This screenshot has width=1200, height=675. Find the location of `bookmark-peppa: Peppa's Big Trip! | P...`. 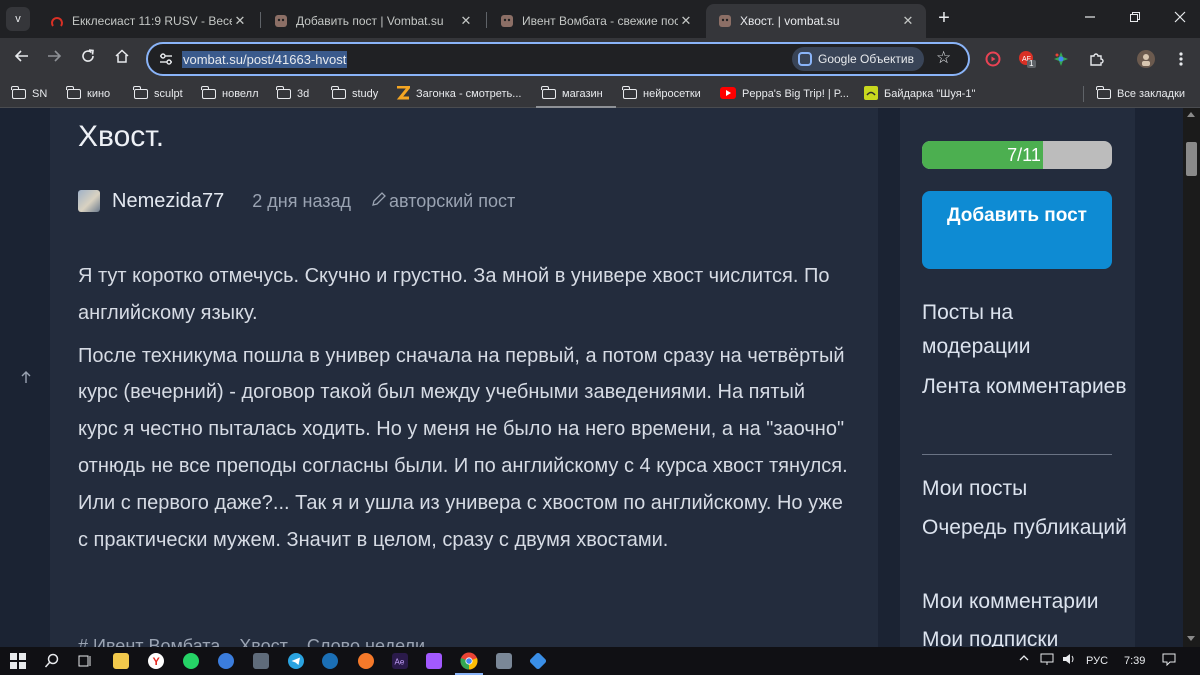

bookmark-peppa: Peppa's Big Trip! | P... is located at coordinates (784, 94).